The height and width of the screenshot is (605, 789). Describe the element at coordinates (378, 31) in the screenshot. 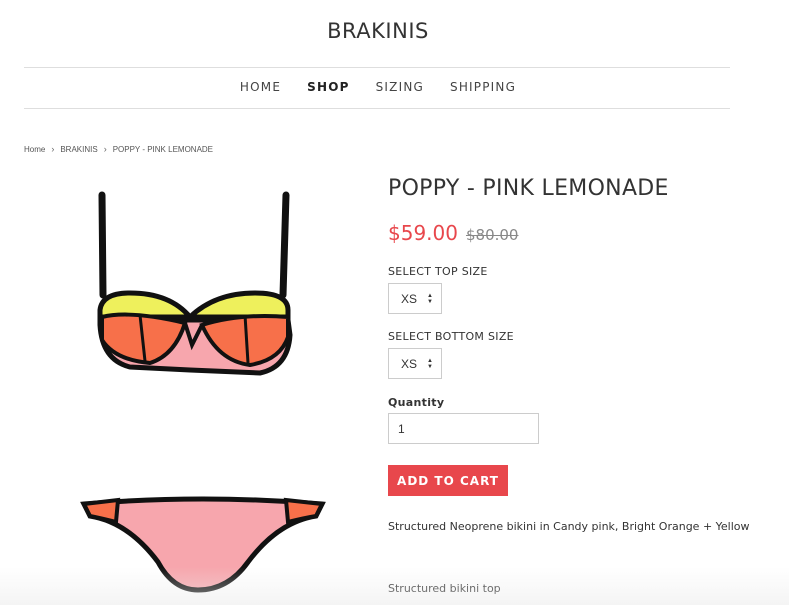

I see `site-title: BRAKINIS` at that location.